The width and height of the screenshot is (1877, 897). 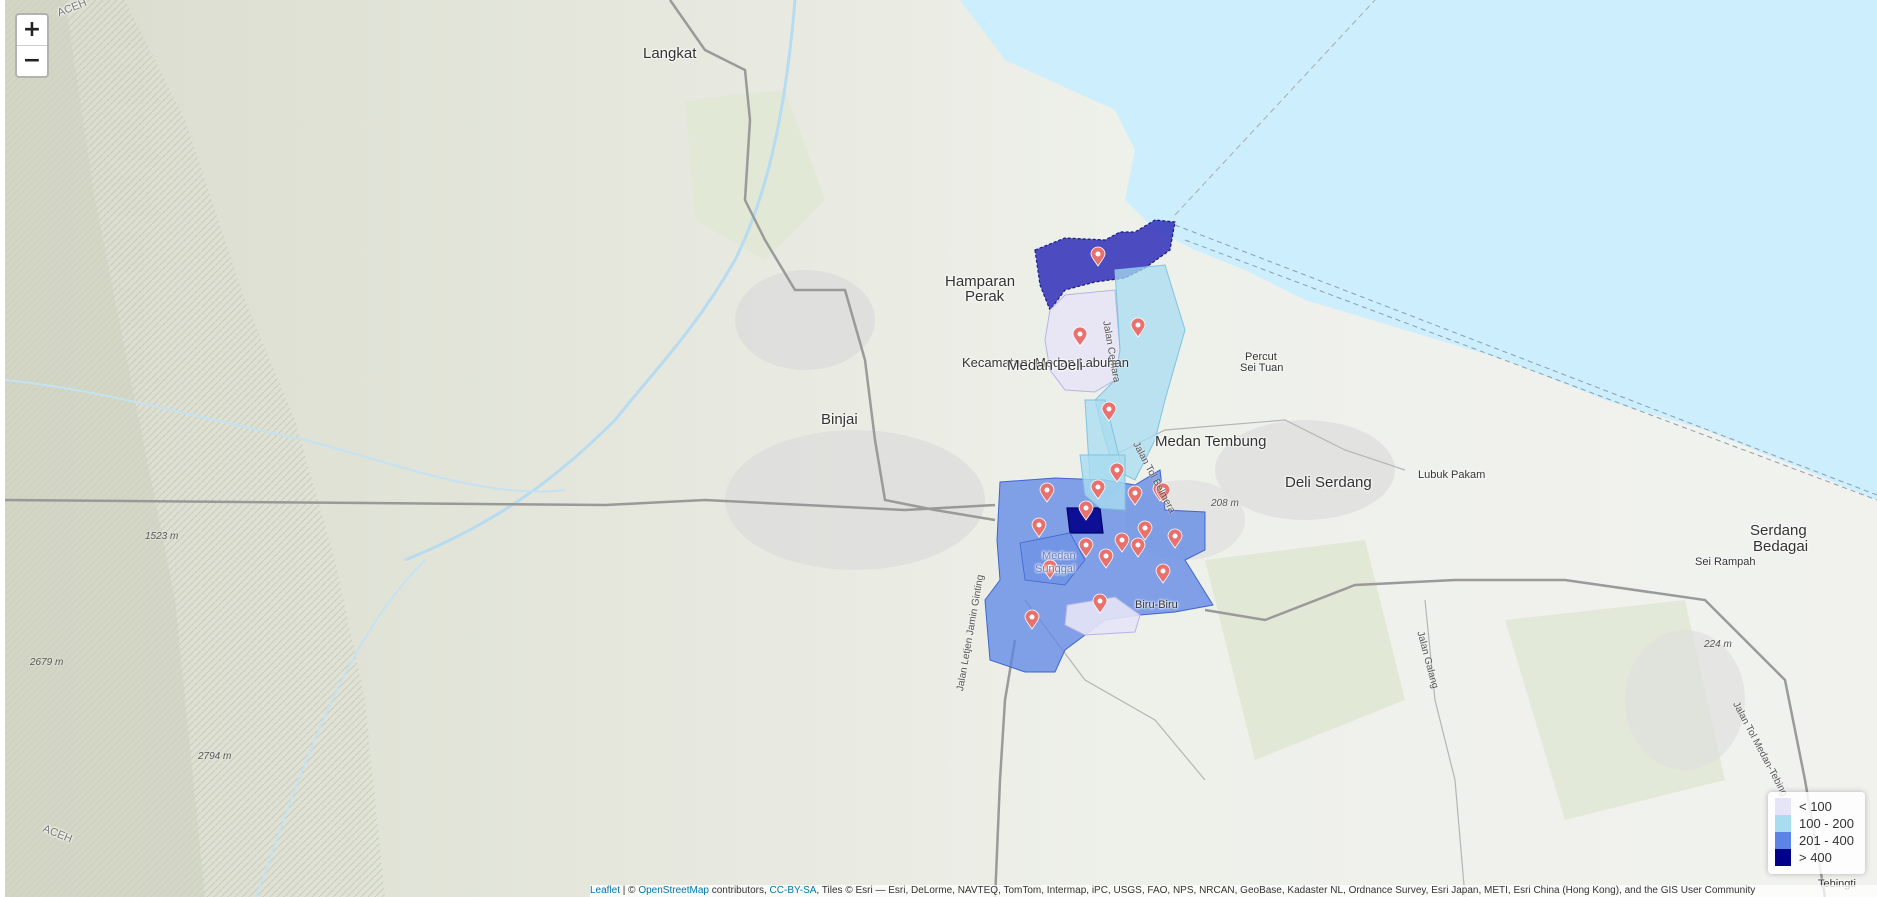 I want to click on label-serdang: Serdang, so click(x=1778, y=530).